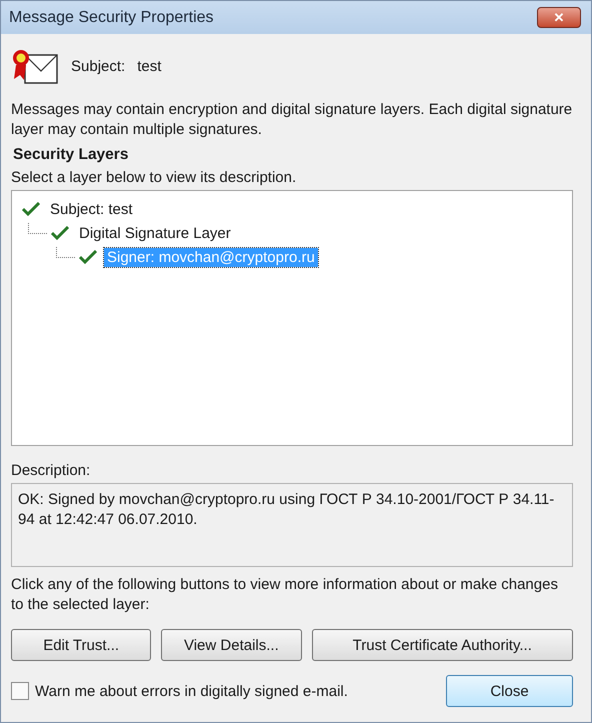  What do you see at coordinates (191, 691) in the screenshot?
I see `checkbox-label: Warn me about errors in digitally signed e-mail.` at bounding box center [191, 691].